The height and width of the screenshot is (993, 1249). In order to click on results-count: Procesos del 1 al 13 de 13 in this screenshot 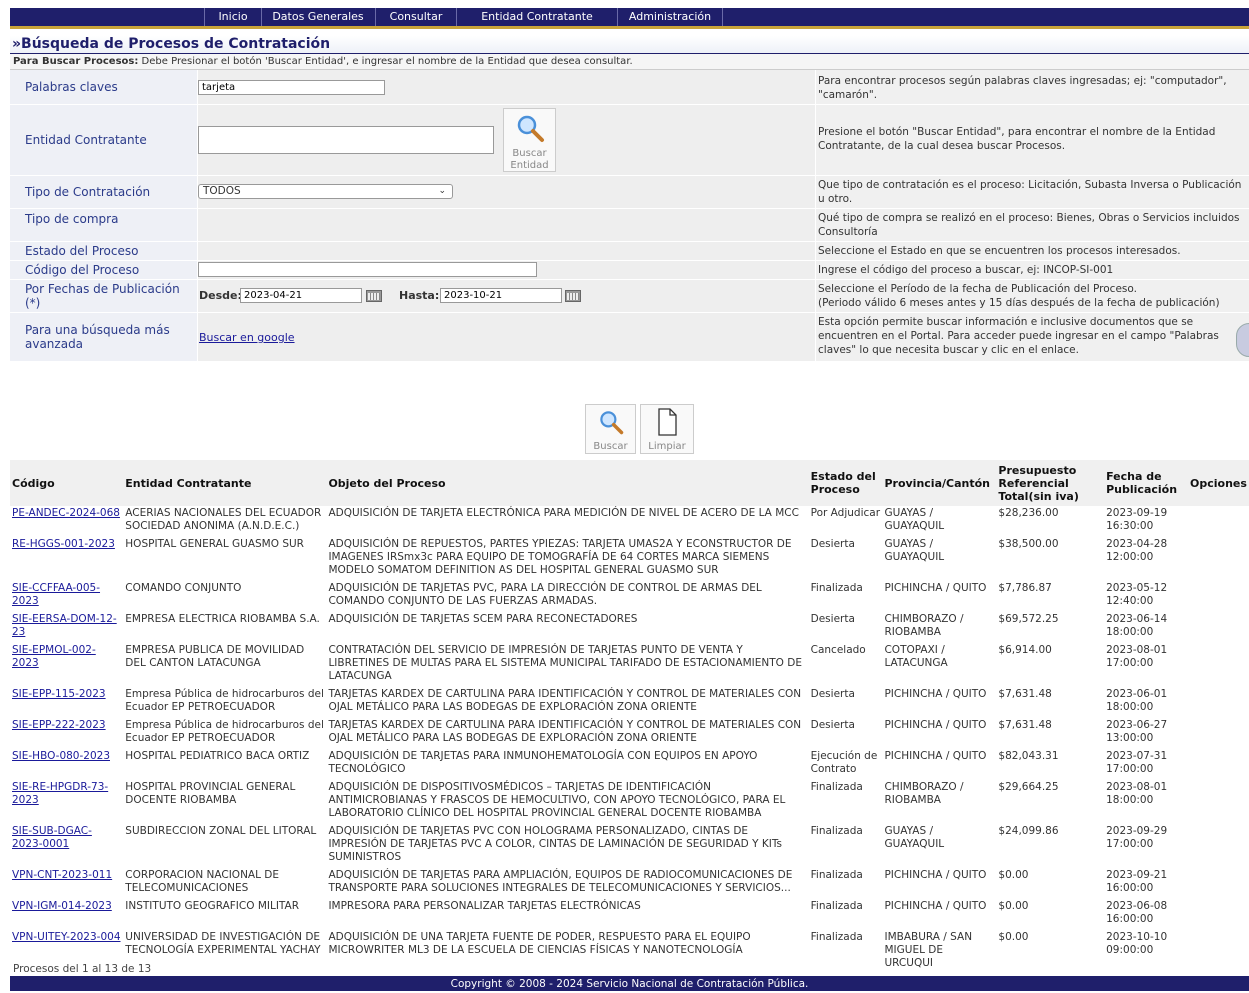, I will do `click(82, 969)`.